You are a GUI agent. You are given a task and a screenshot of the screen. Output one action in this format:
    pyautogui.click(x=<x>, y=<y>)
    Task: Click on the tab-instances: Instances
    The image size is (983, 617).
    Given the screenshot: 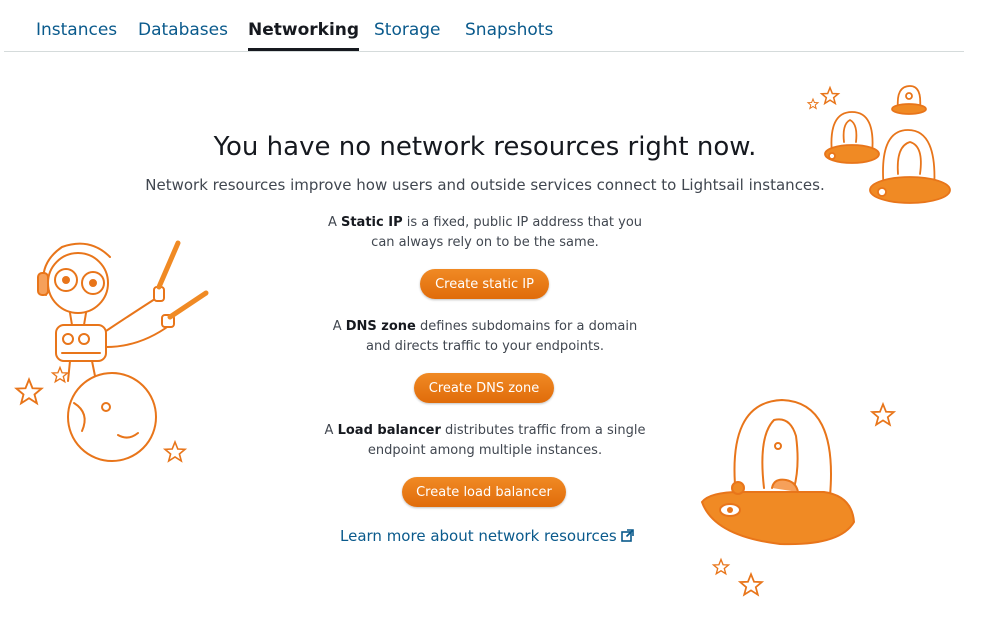 What is the action you would take?
    pyautogui.click(x=76, y=34)
    